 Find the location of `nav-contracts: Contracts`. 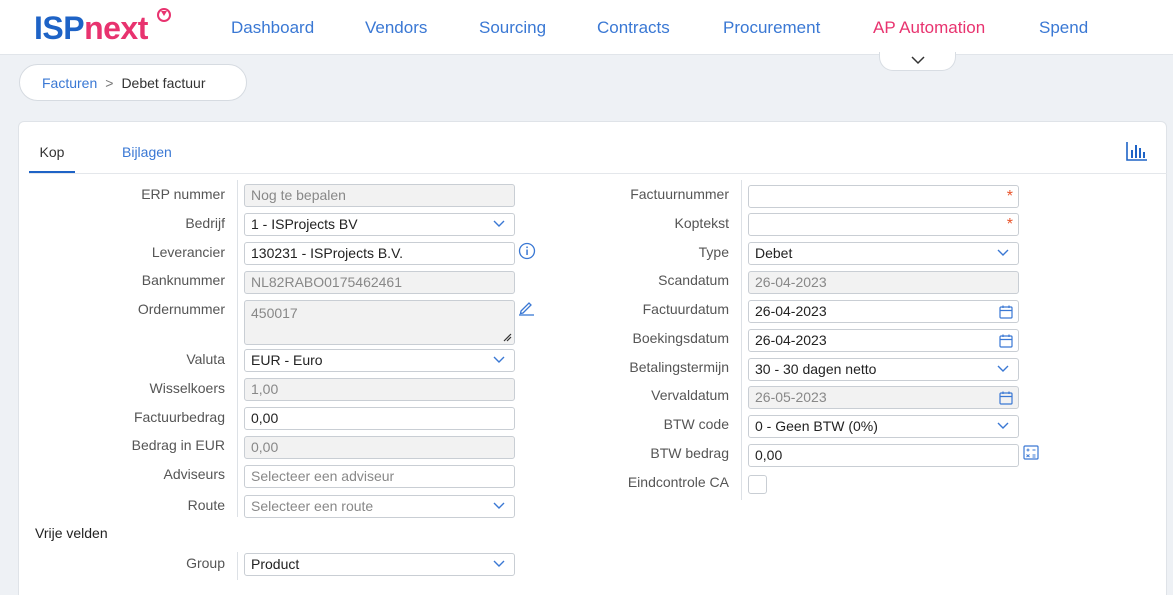

nav-contracts: Contracts is located at coordinates (633, 28).